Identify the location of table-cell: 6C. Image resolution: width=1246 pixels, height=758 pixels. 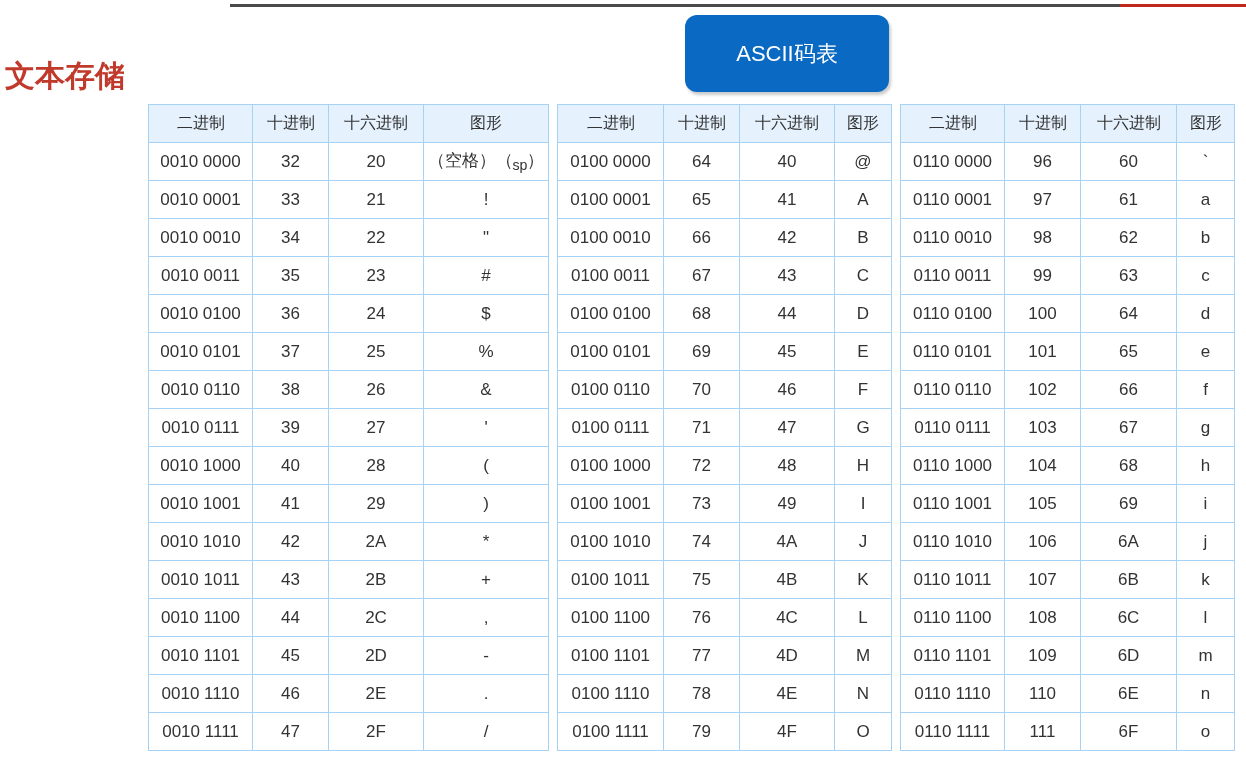
(1128, 617).